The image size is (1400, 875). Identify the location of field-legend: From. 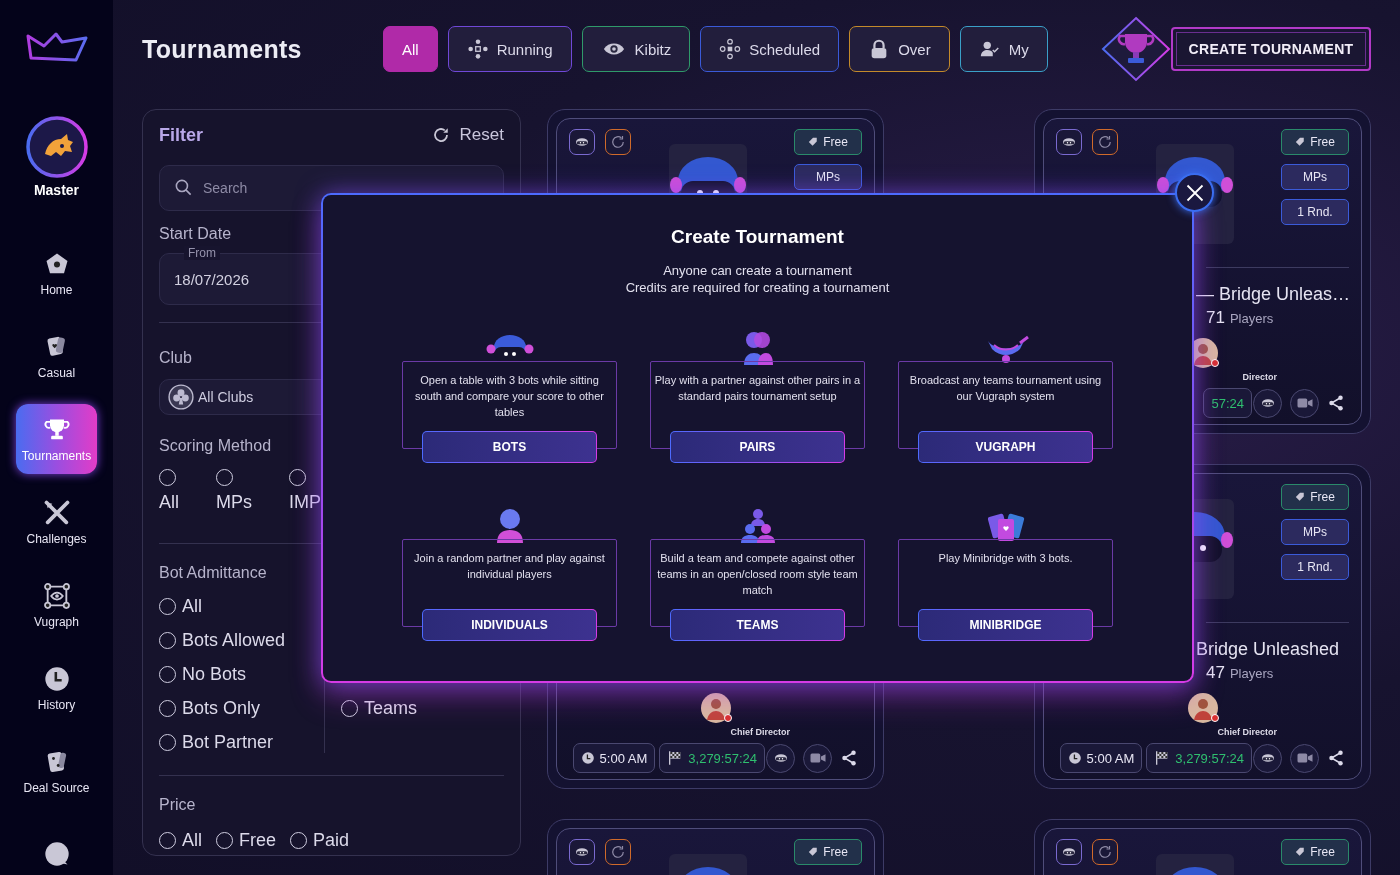
(202, 253).